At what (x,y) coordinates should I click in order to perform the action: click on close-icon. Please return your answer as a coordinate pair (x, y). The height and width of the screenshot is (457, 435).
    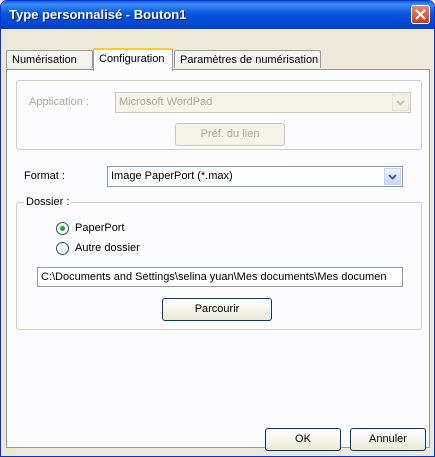
    Looking at the image, I should click on (420, 14).